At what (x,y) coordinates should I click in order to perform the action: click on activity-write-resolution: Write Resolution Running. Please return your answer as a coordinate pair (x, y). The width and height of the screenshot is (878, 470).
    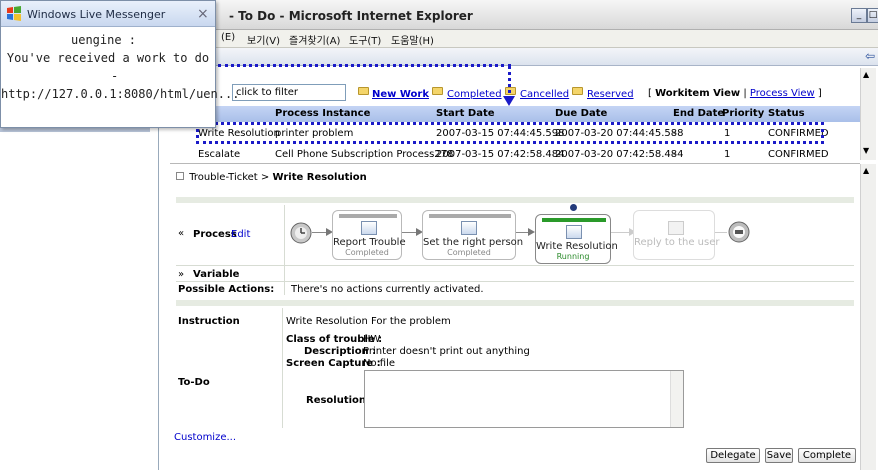
    Looking at the image, I should click on (576, 239).